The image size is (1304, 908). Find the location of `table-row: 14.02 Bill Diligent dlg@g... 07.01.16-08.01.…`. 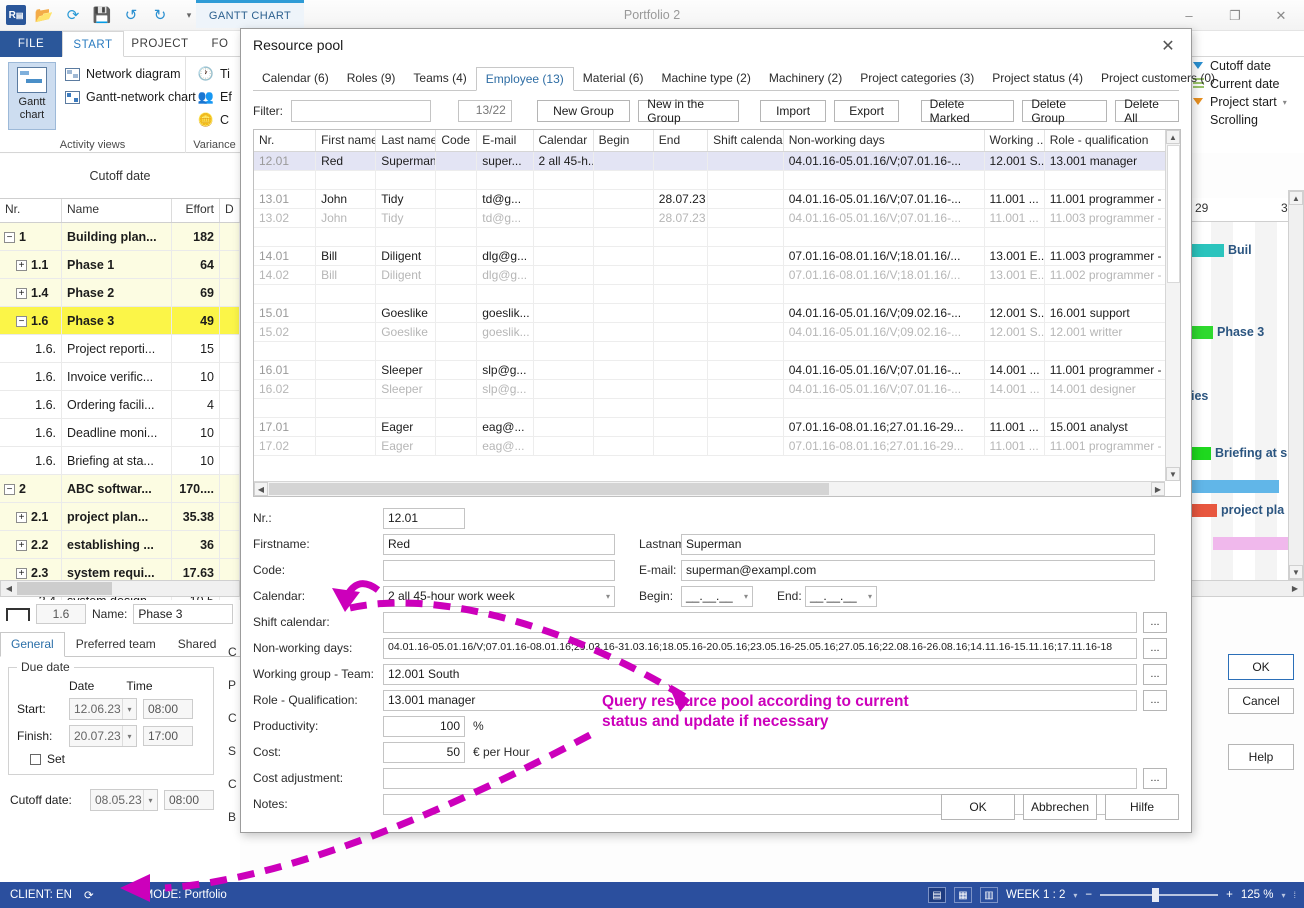

table-row: 14.02 Bill Diligent dlg@g... 07.01.16-08.01.… is located at coordinates (717, 275).